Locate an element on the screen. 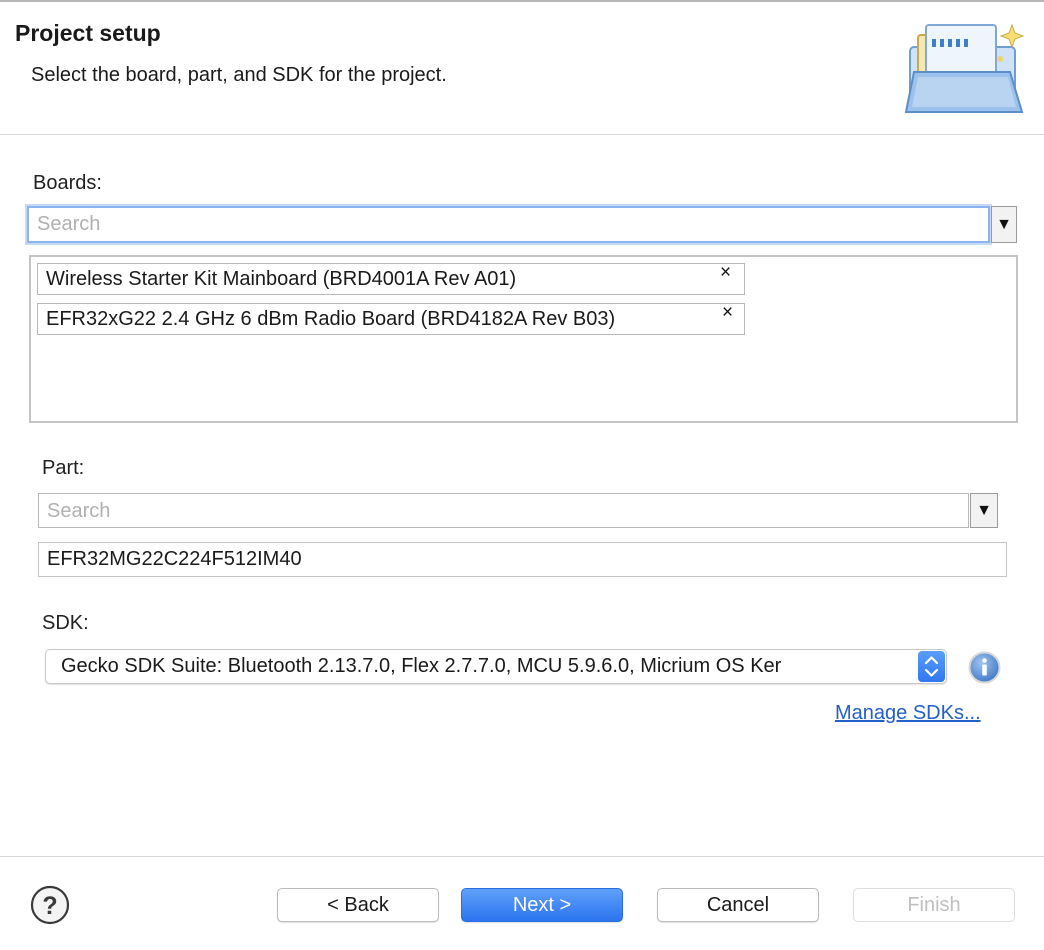 The image size is (1044, 950). footer-divider is located at coordinates (522, 856).